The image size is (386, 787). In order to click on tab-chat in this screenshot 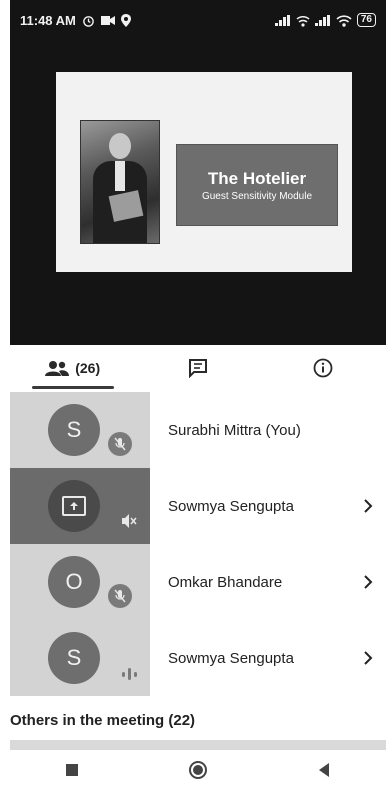, I will do `click(197, 368)`.